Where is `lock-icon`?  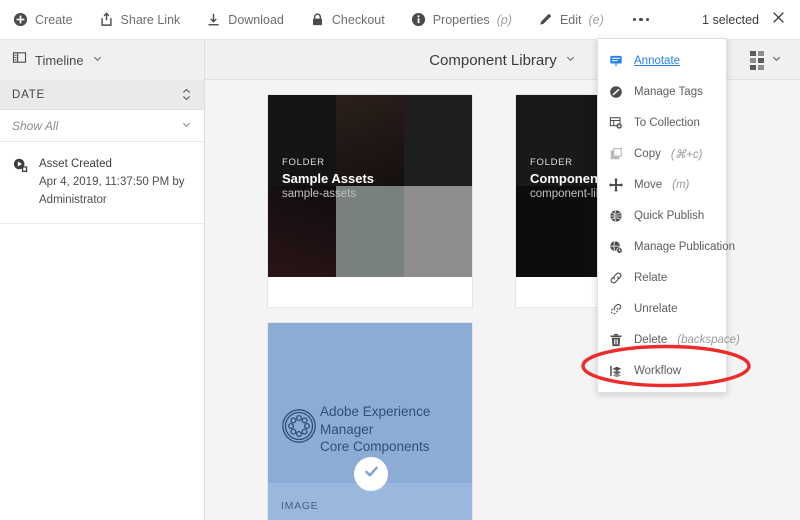 lock-icon is located at coordinates (317, 19).